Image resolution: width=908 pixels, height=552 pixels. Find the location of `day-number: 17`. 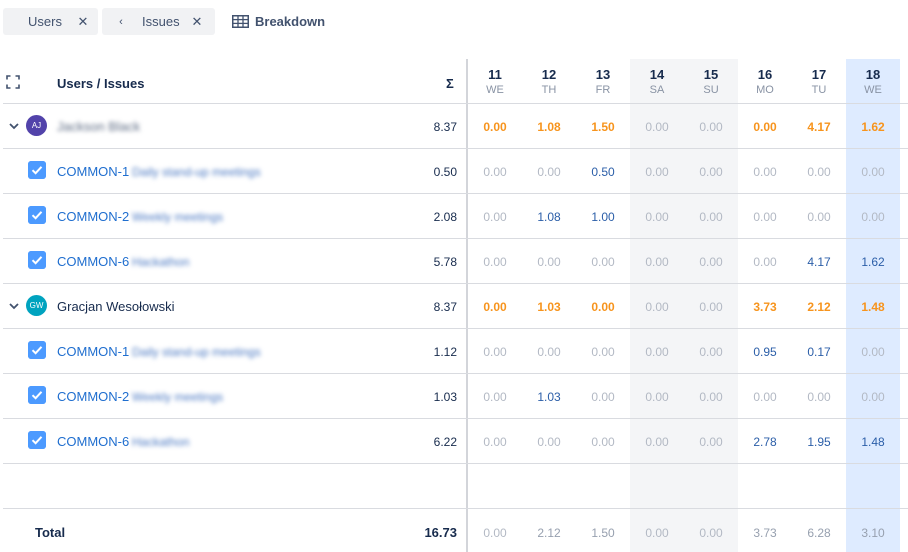

day-number: 17 is located at coordinates (819, 74).